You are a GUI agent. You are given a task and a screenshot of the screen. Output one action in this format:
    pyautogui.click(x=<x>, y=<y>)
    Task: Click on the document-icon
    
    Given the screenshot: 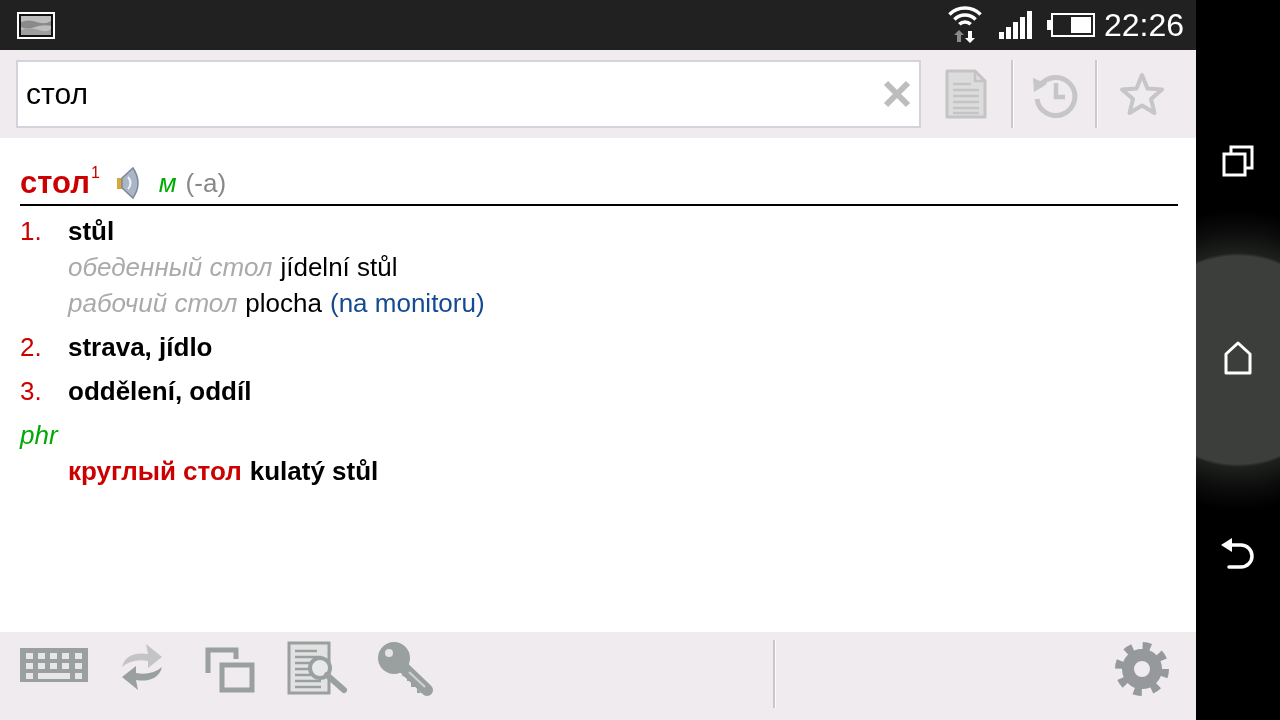 What is the action you would take?
    pyautogui.click(x=966, y=94)
    